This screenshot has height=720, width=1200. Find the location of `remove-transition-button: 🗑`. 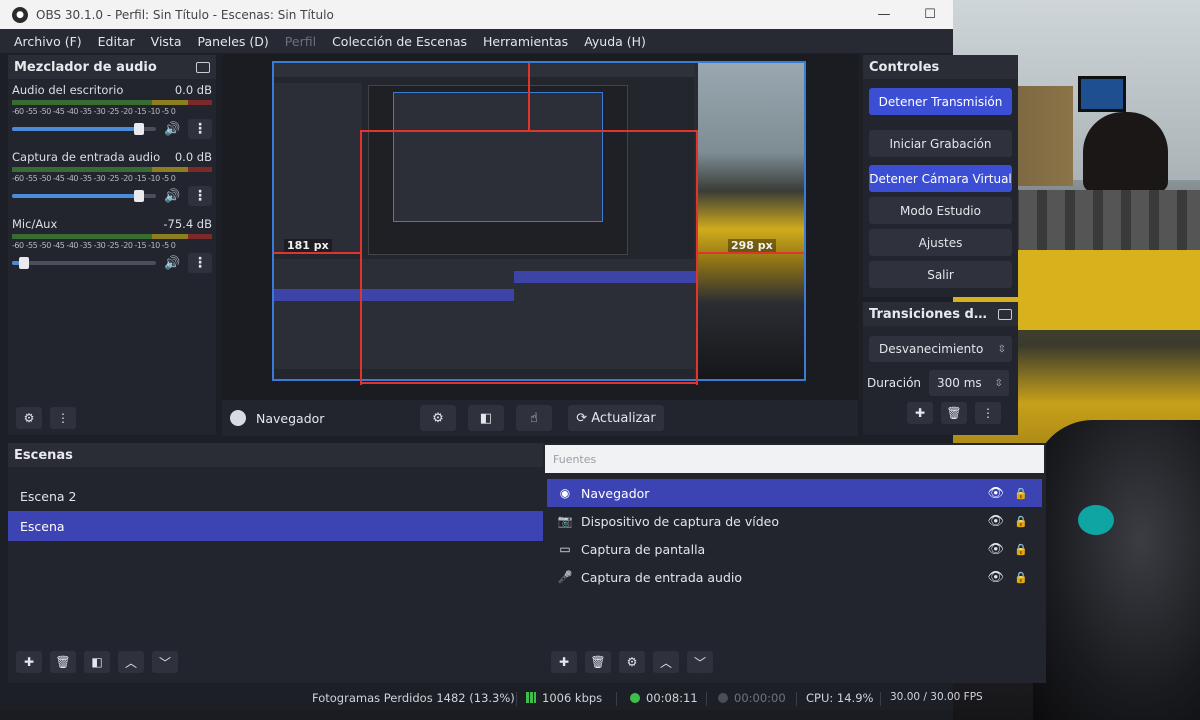

remove-transition-button: 🗑 is located at coordinates (954, 413).